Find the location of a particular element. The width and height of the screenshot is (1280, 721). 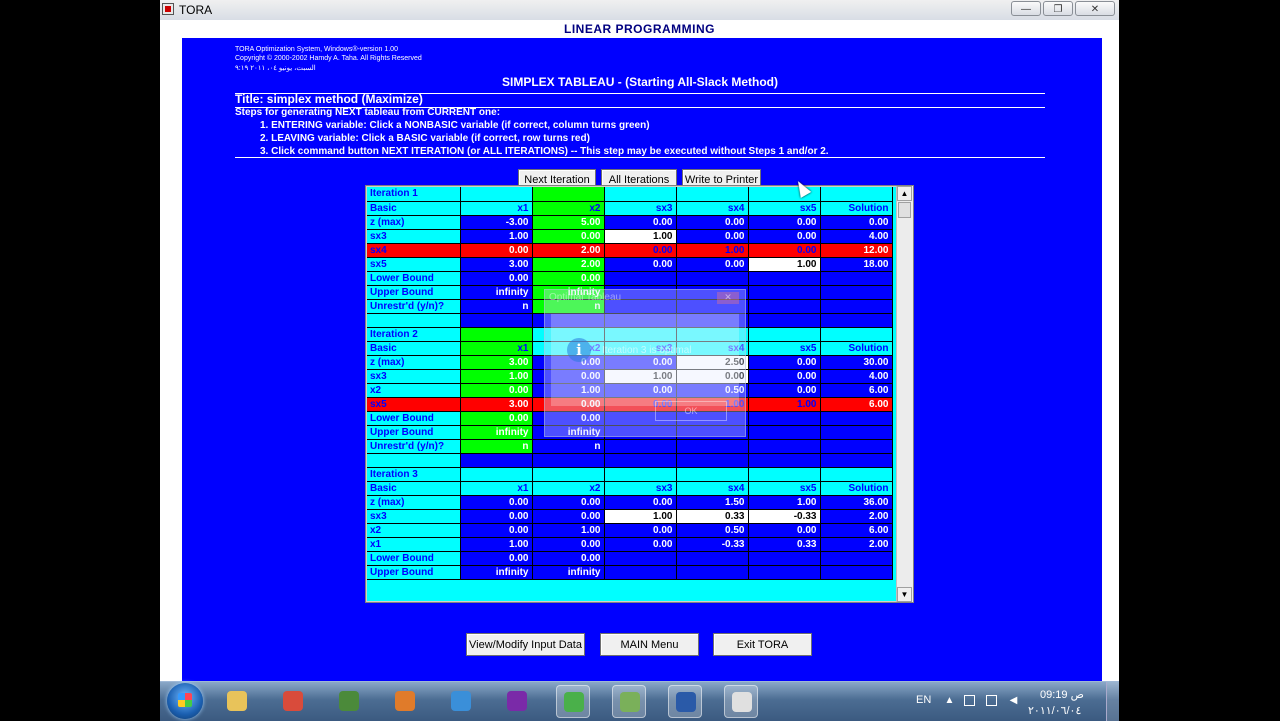

tableau-cell: sx4 is located at coordinates (712, 208).